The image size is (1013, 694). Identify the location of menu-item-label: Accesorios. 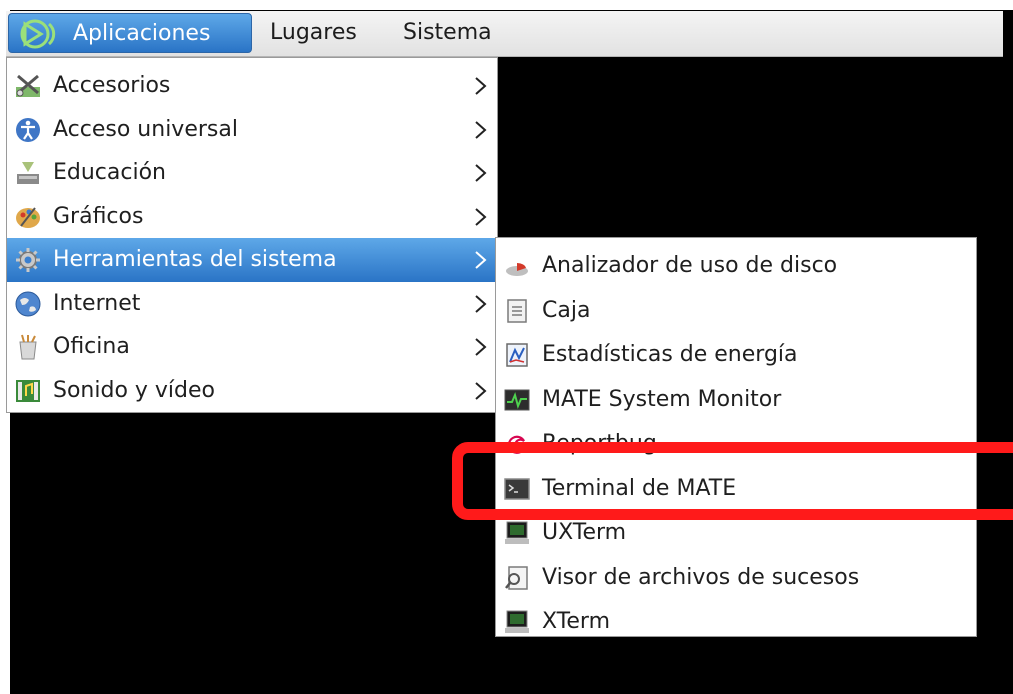
(112, 85).